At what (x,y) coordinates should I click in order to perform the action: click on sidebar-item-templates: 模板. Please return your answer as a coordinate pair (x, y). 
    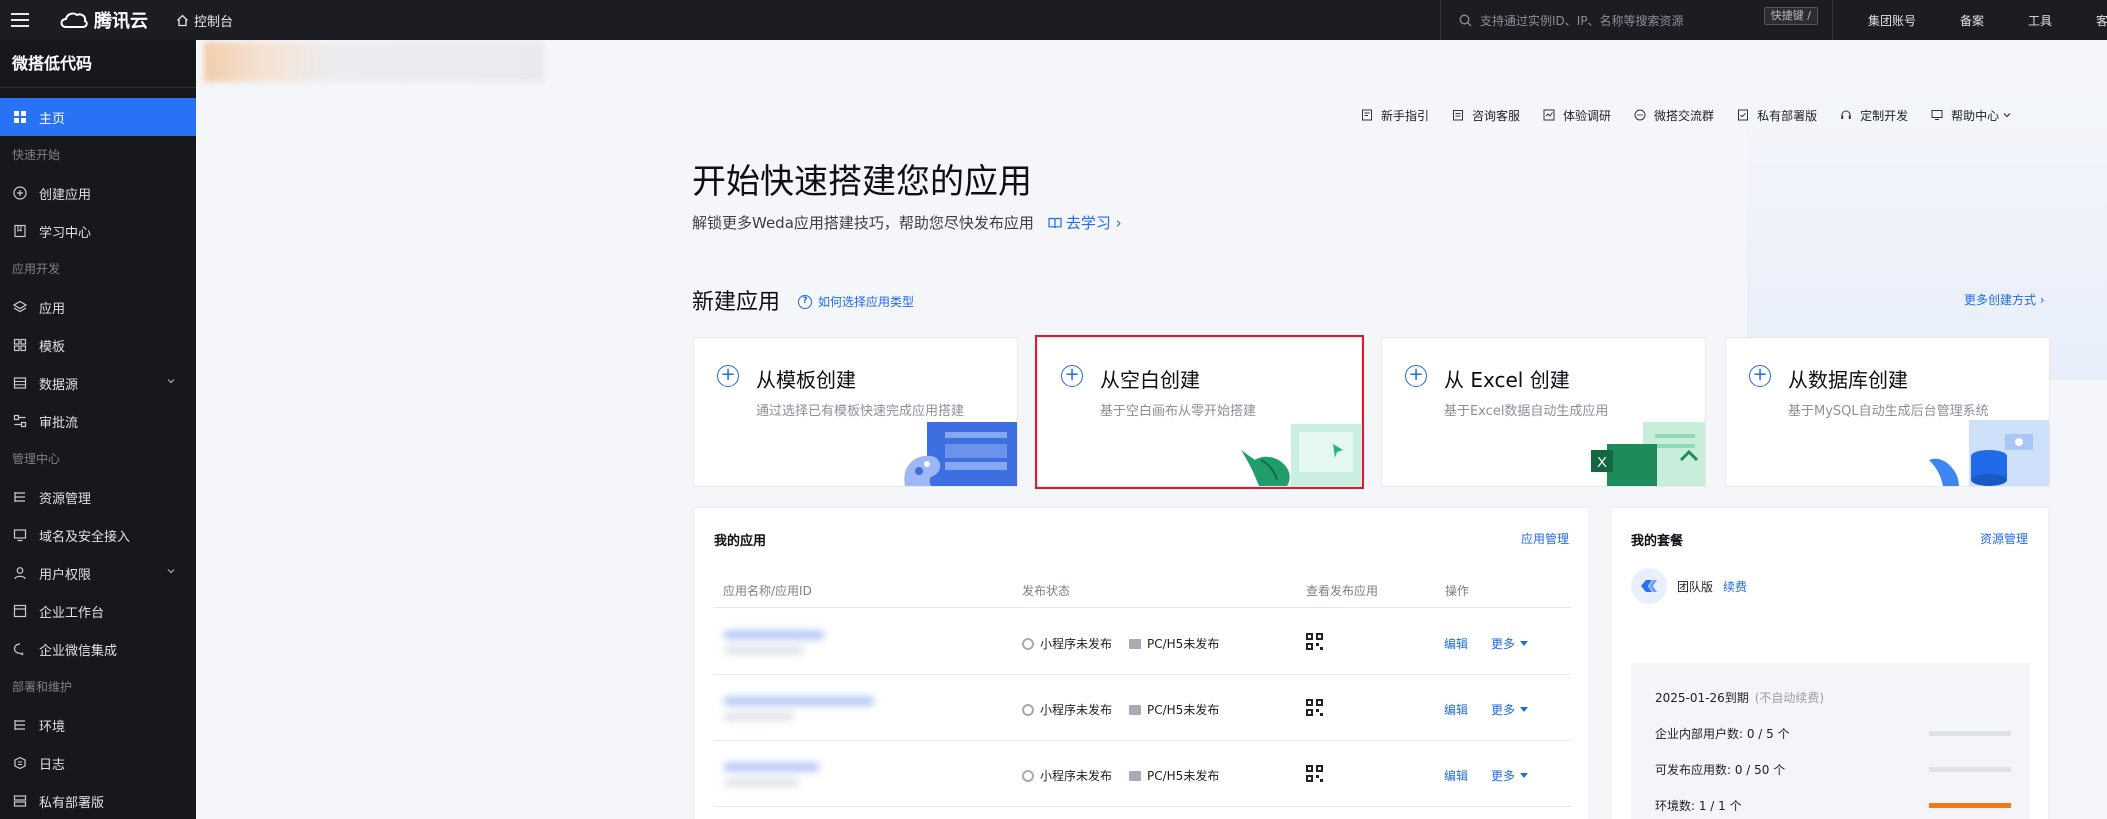
    Looking at the image, I should click on (98, 345).